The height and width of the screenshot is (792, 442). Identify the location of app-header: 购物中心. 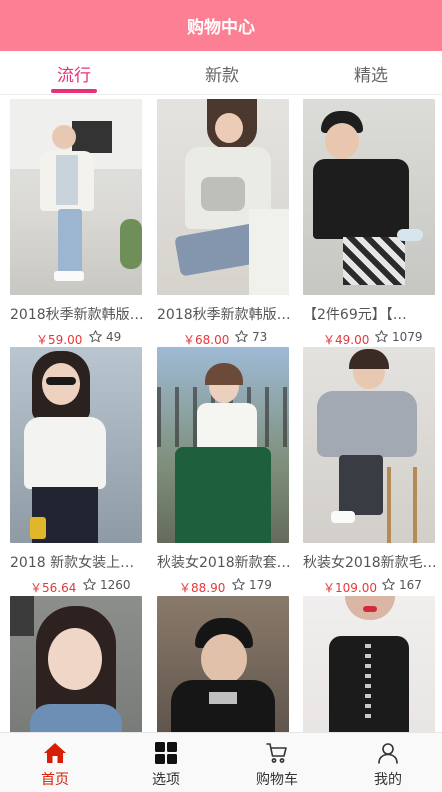
(221, 25).